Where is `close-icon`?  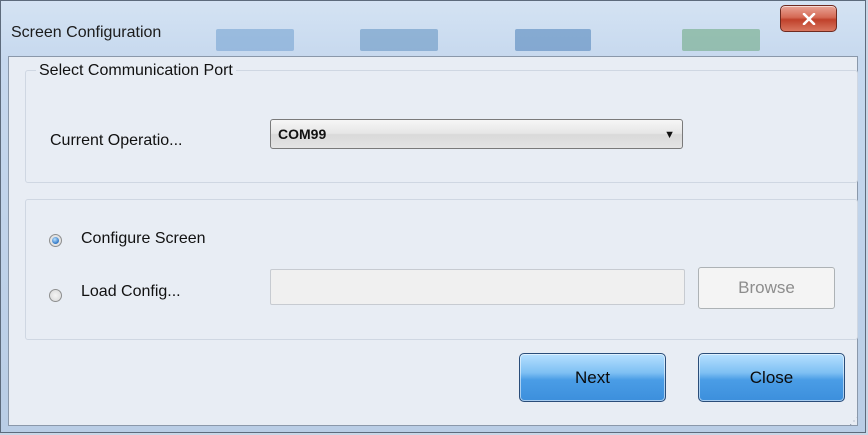
close-icon is located at coordinates (808, 18).